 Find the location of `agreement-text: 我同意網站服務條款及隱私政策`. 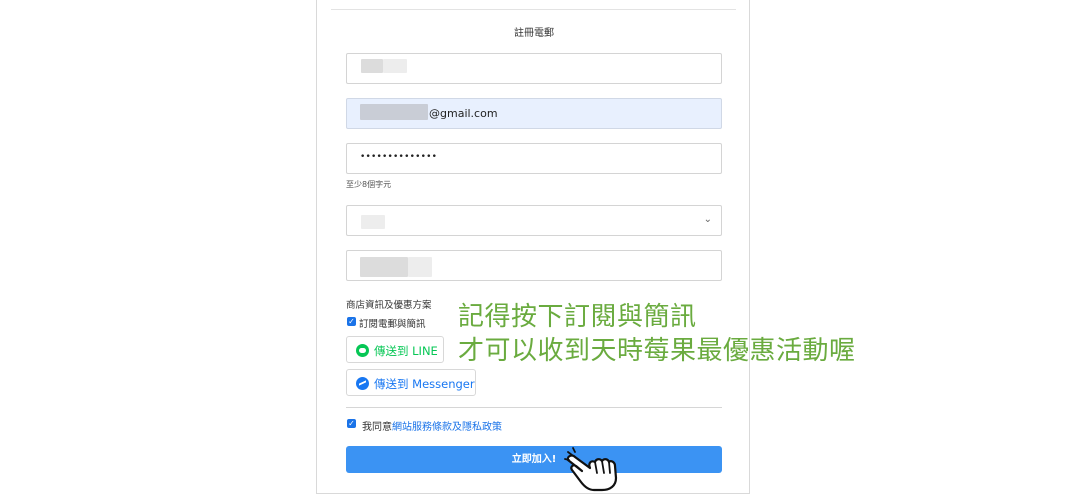

agreement-text: 我同意網站服務條款及隱私政策 is located at coordinates (432, 425).